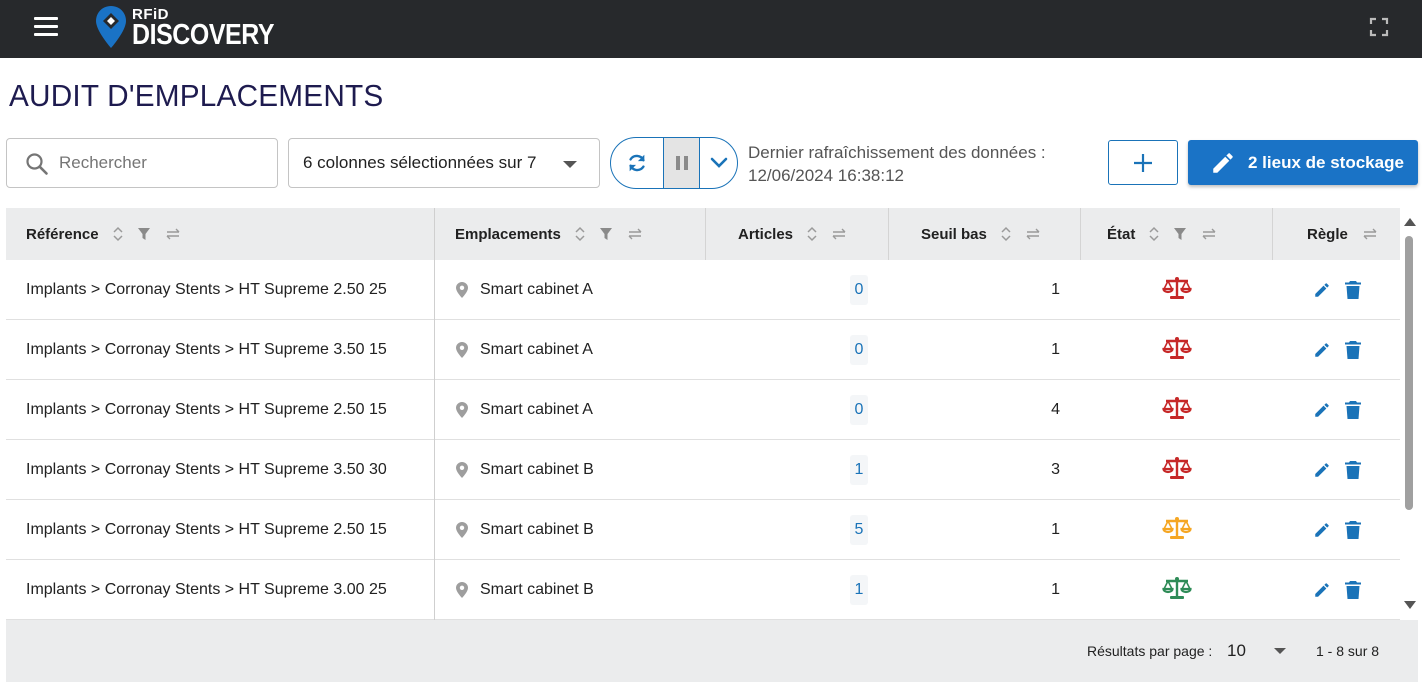 Image resolution: width=1422 pixels, height=690 pixels. I want to click on pause-icon, so click(681, 163).